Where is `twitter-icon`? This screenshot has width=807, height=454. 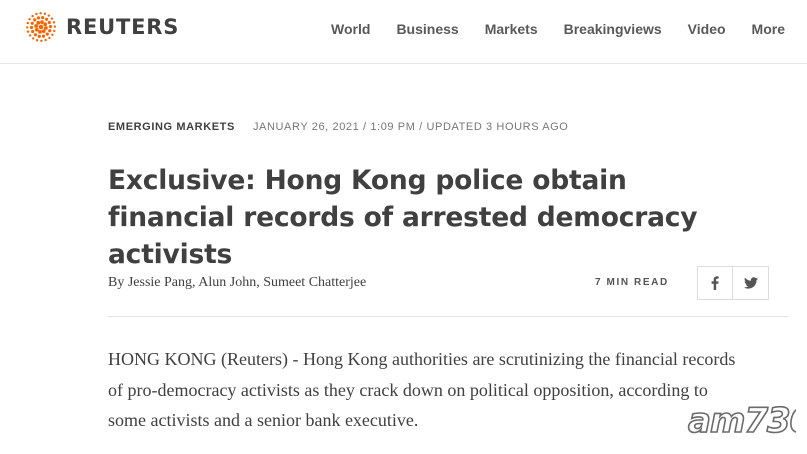
twitter-icon is located at coordinates (750, 283).